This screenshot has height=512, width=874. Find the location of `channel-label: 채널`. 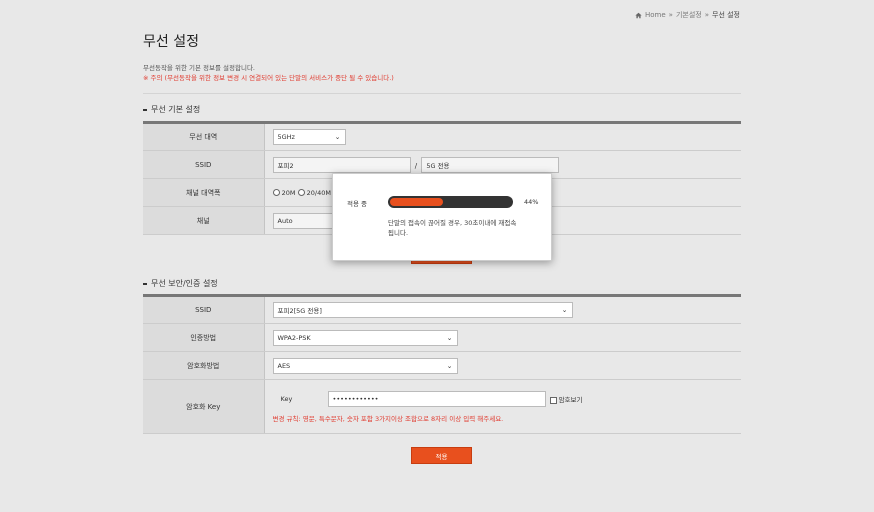

channel-label: 채널 is located at coordinates (204, 220).